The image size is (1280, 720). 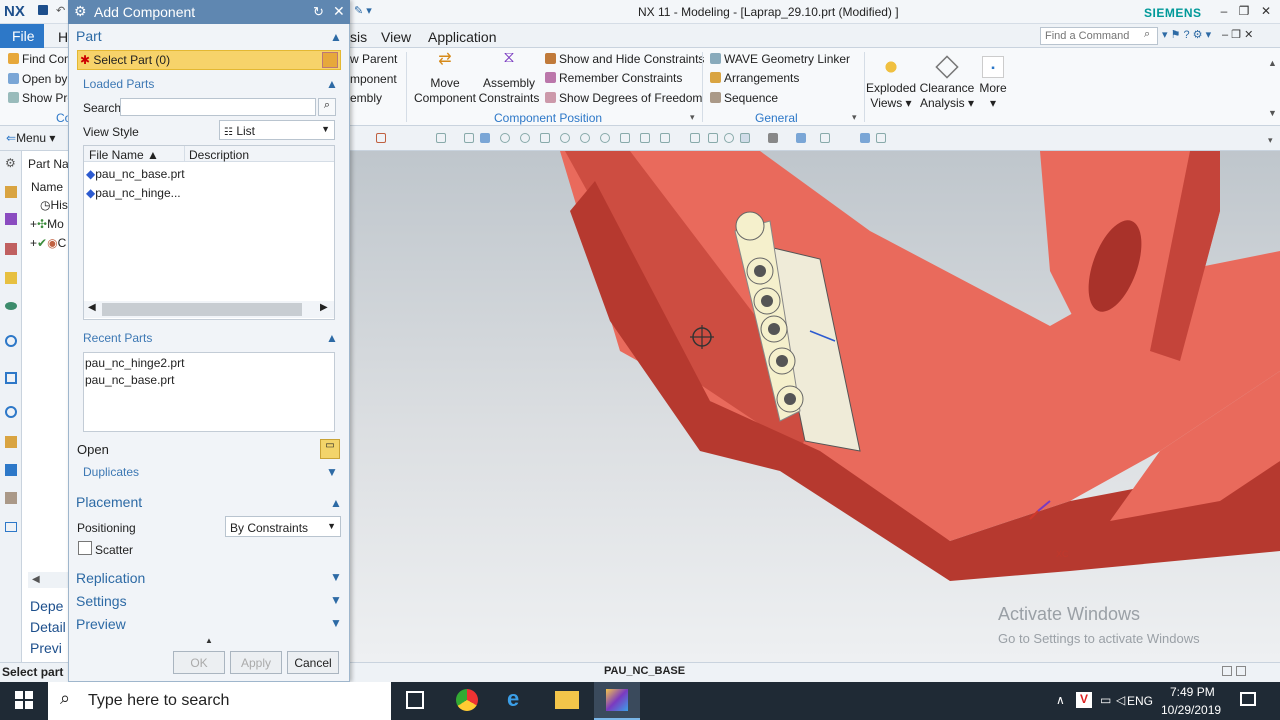 What do you see at coordinates (48, 580) in the screenshot?
I see `nav-scroll-left-icon: ◀` at bounding box center [48, 580].